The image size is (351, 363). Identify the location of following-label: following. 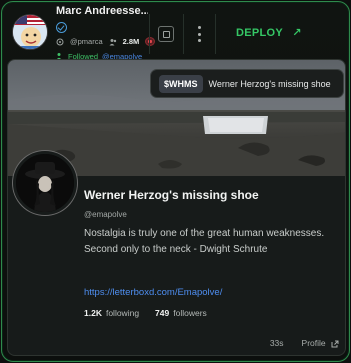
(122, 313).